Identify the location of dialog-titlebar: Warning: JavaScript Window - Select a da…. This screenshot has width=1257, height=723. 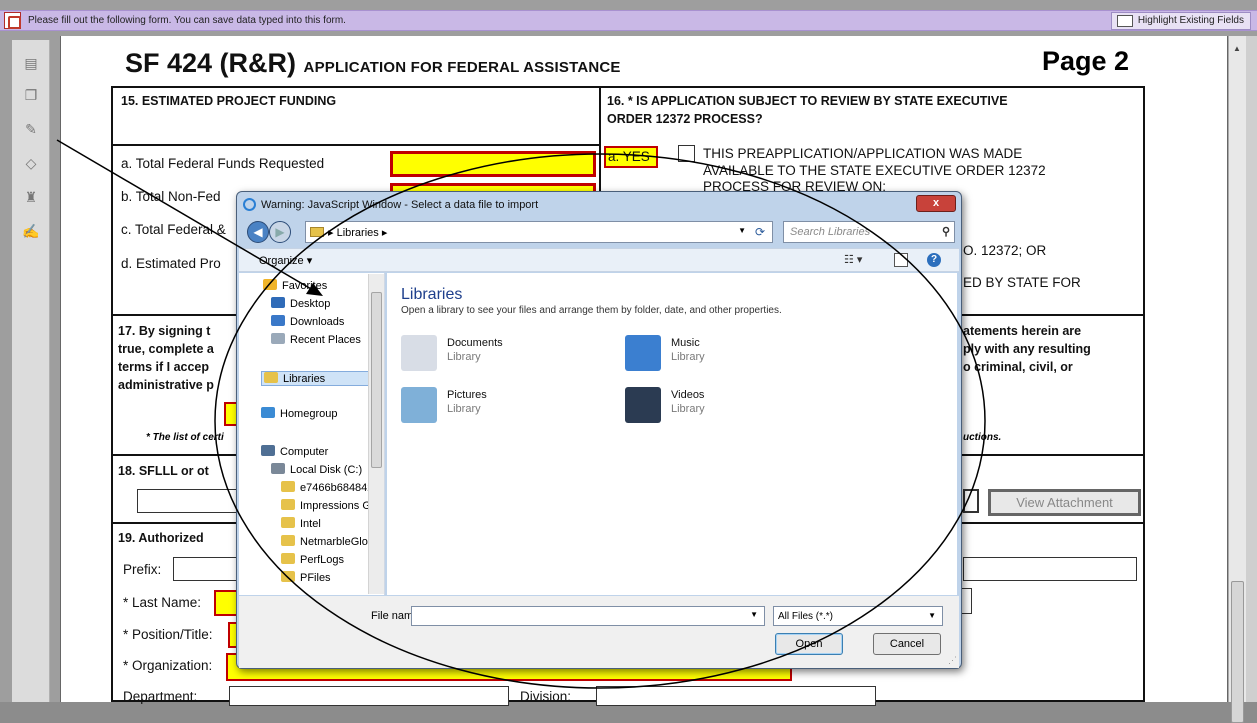
(599, 205).